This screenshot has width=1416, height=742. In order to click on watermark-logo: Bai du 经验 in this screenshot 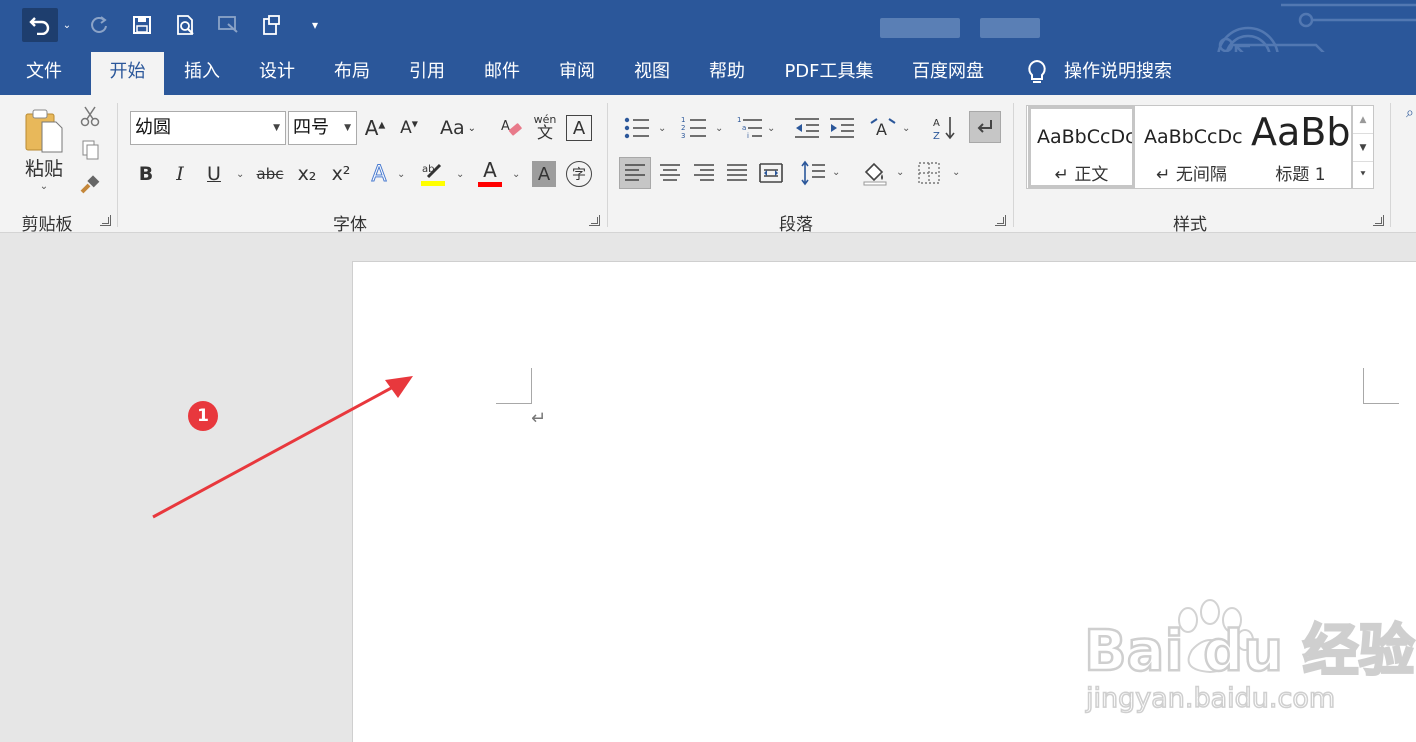, I will do `click(1249, 651)`.